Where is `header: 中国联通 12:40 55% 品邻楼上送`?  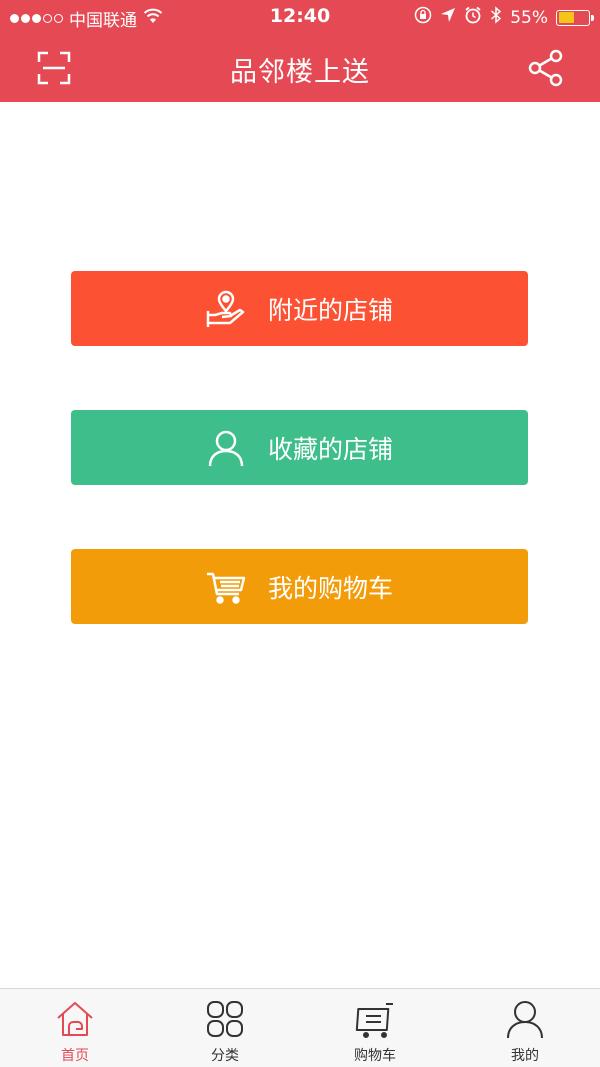 header: 中国联通 12:40 55% 品邻楼上送 is located at coordinates (300, 51).